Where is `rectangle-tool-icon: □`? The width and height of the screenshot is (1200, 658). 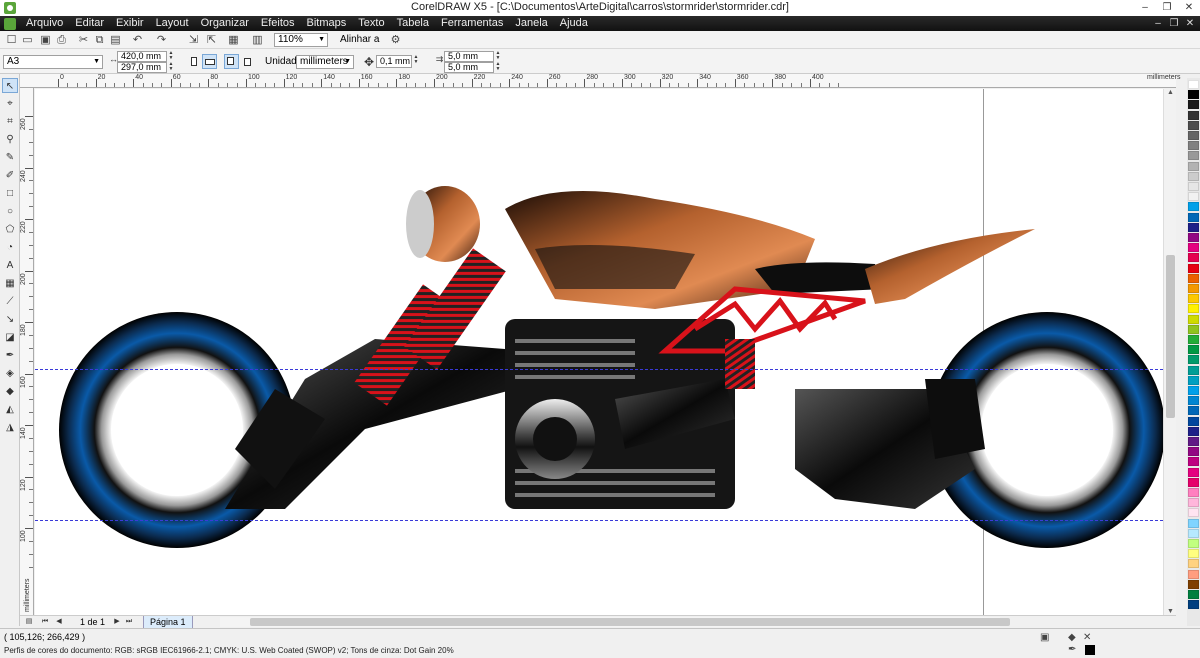
rectangle-tool-icon: □ is located at coordinates (10, 193).